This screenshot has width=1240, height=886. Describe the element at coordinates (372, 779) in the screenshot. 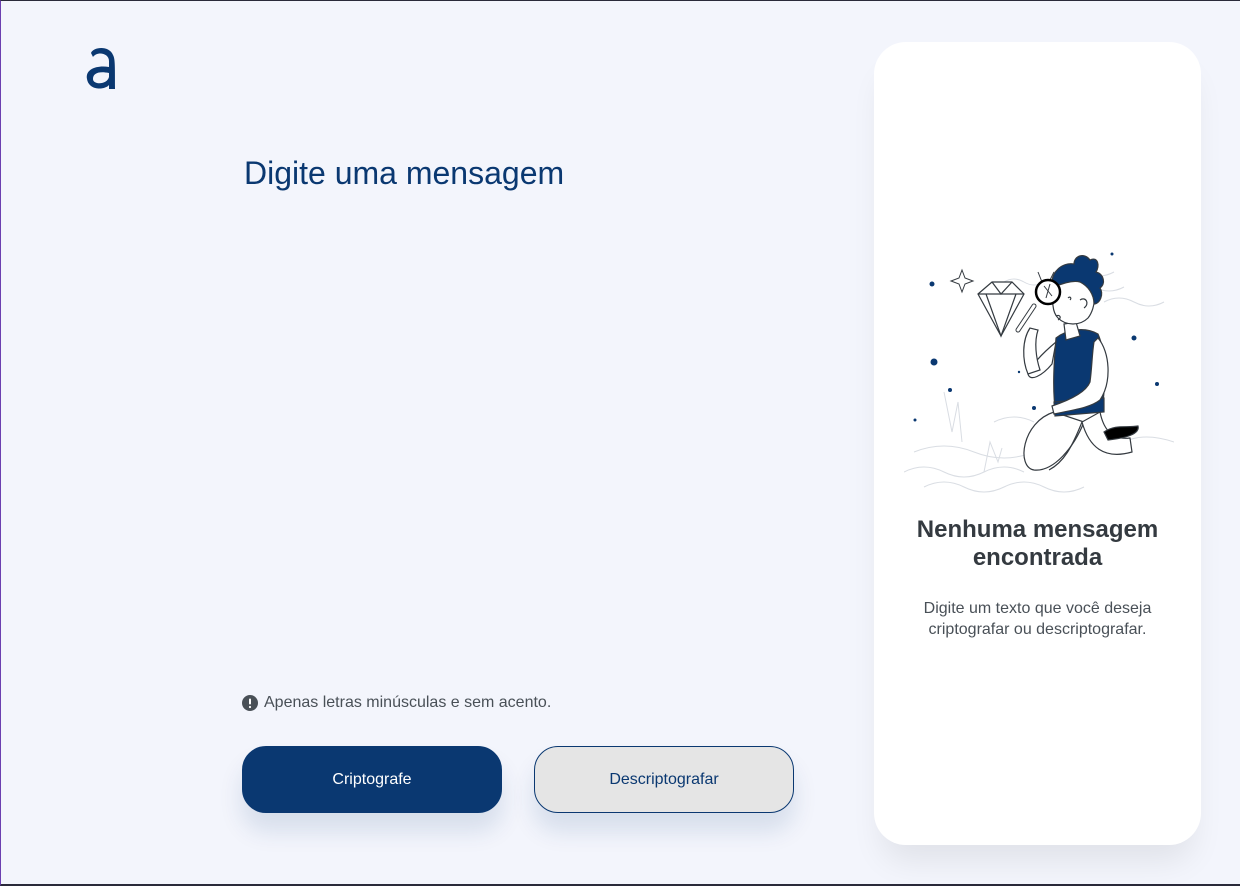

I see `encrypt-button: Criptografe` at that location.